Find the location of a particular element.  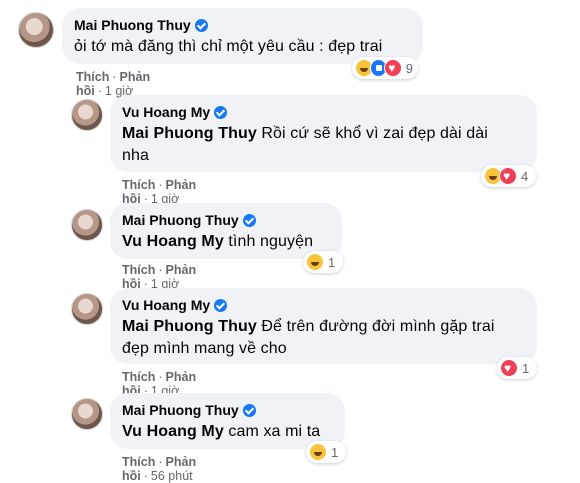

comment-text-line: nha is located at coordinates (135, 155).